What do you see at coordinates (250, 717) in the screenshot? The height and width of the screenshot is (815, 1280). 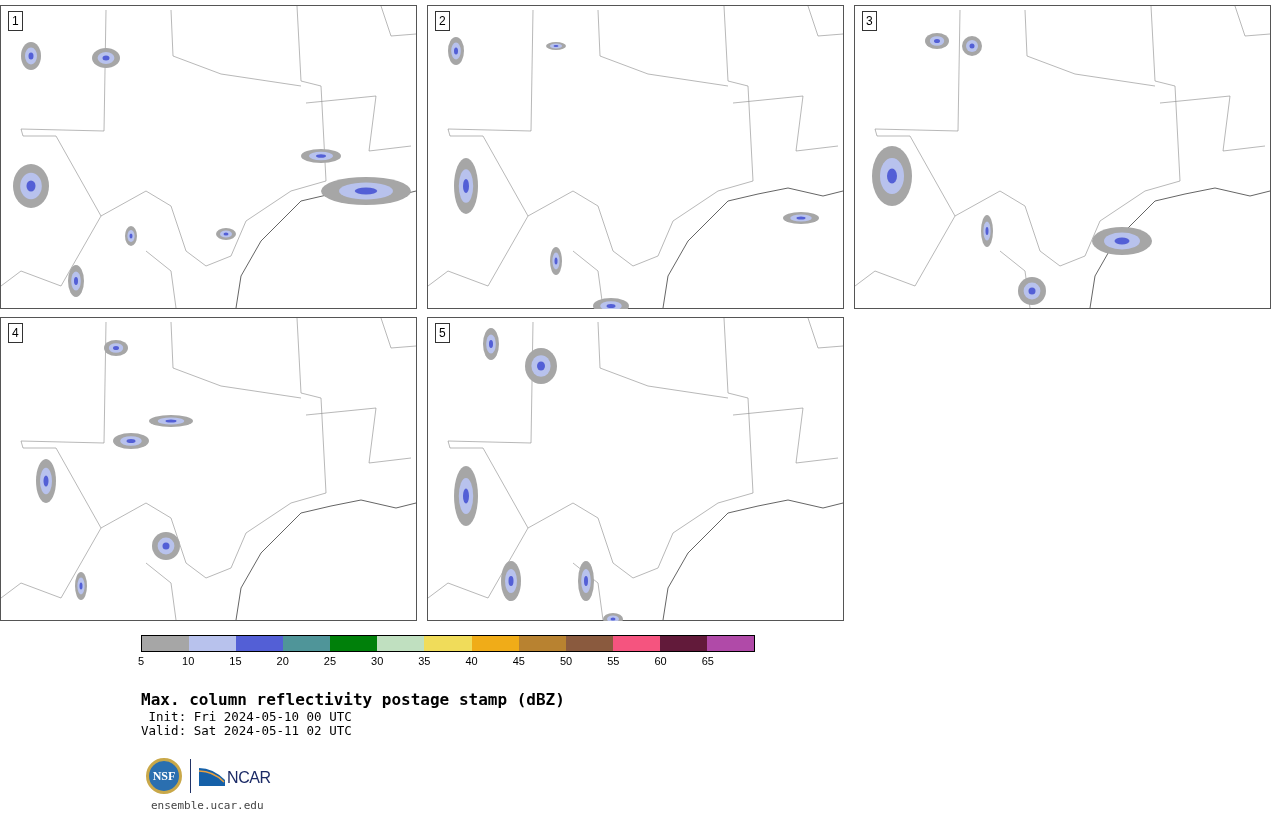 I see `init-time: Init: Fri 2024-05-10 00 UTC` at bounding box center [250, 717].